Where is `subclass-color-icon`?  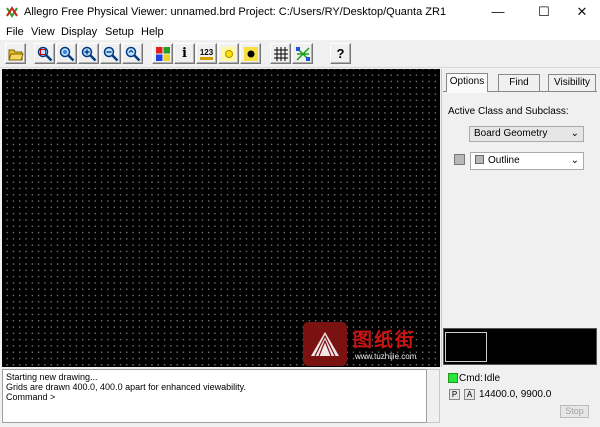
subclass-color-icon is located at coordinates (479, 159).